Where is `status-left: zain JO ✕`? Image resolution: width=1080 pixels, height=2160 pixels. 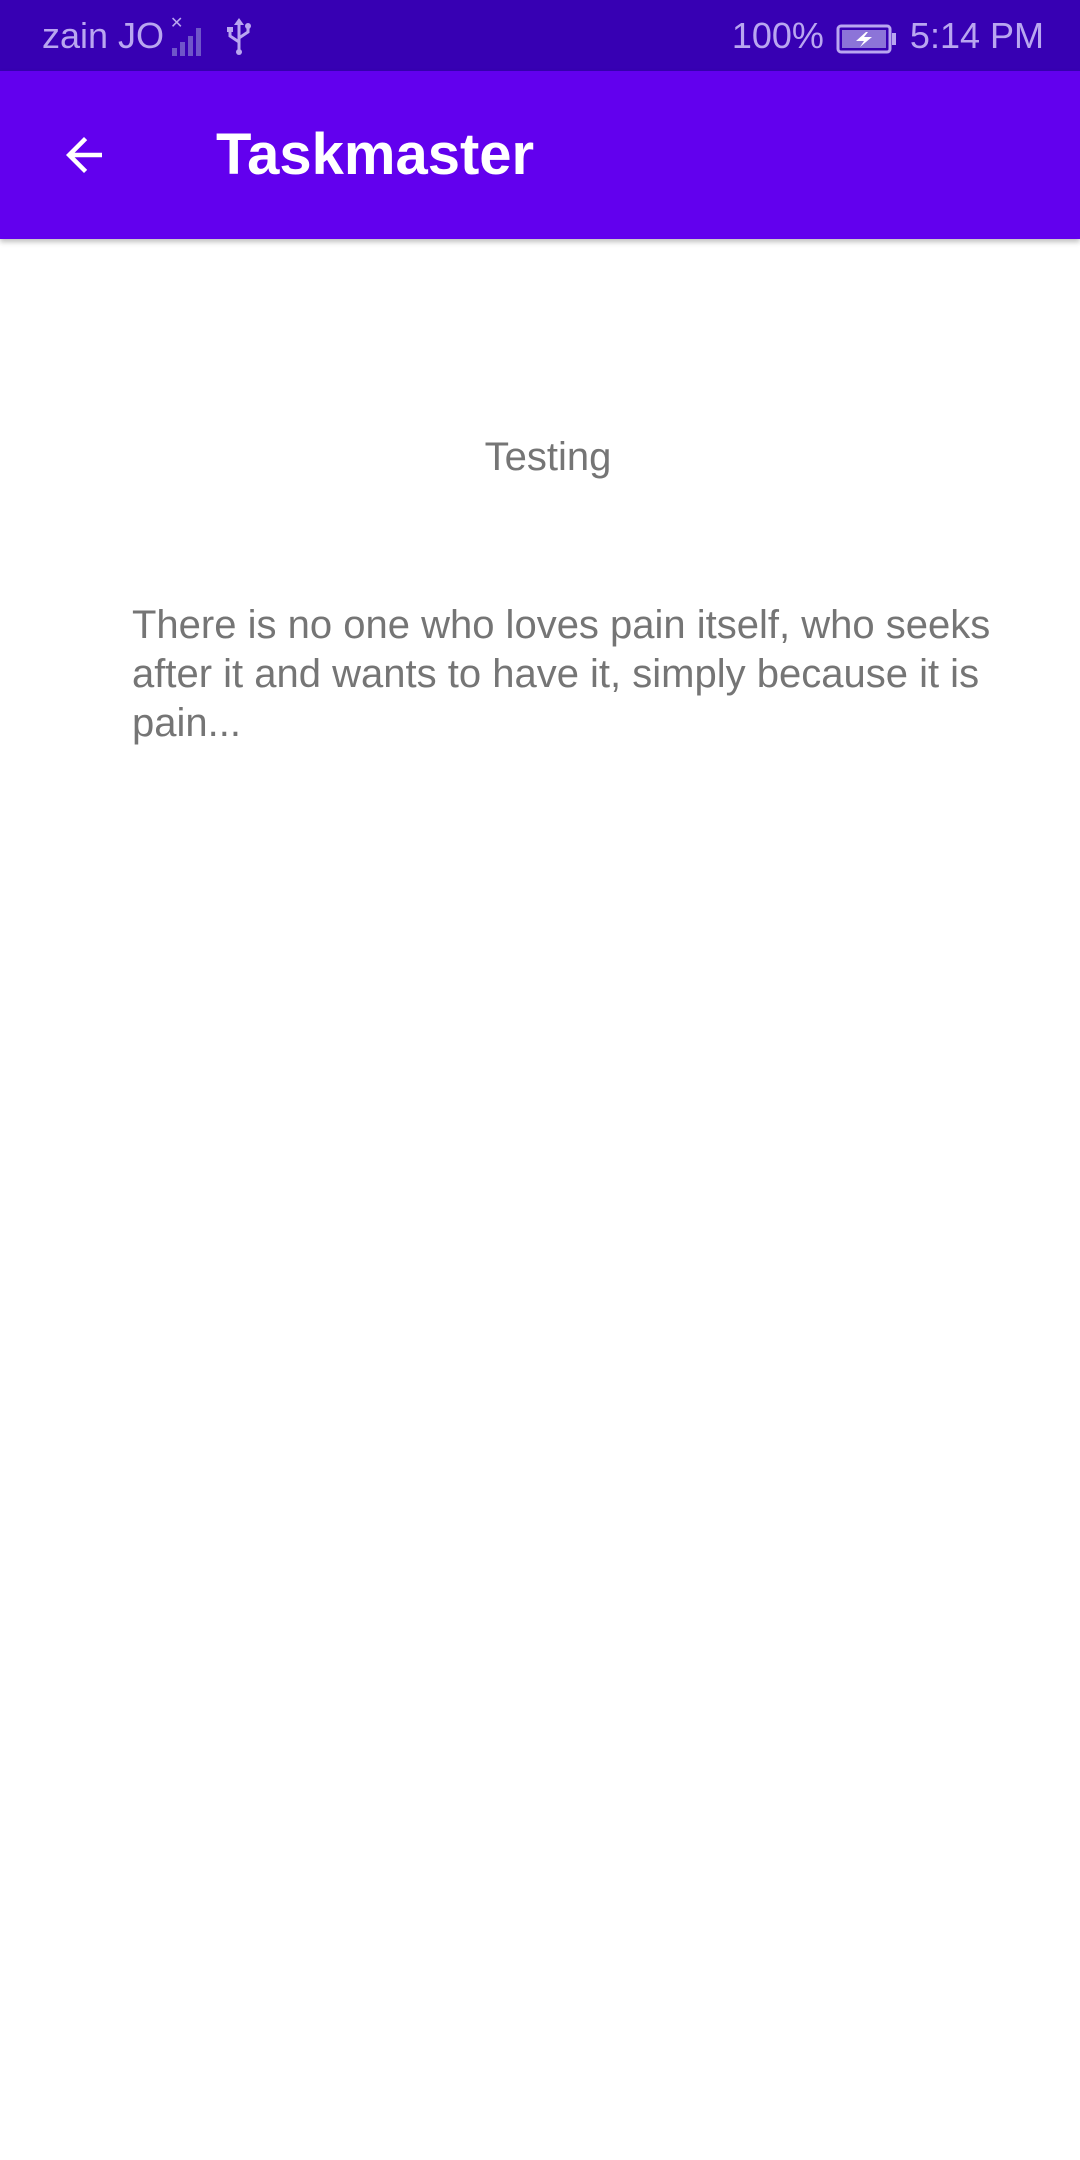
status-left: zain JO ✕ is located at coordinates (148, 35).